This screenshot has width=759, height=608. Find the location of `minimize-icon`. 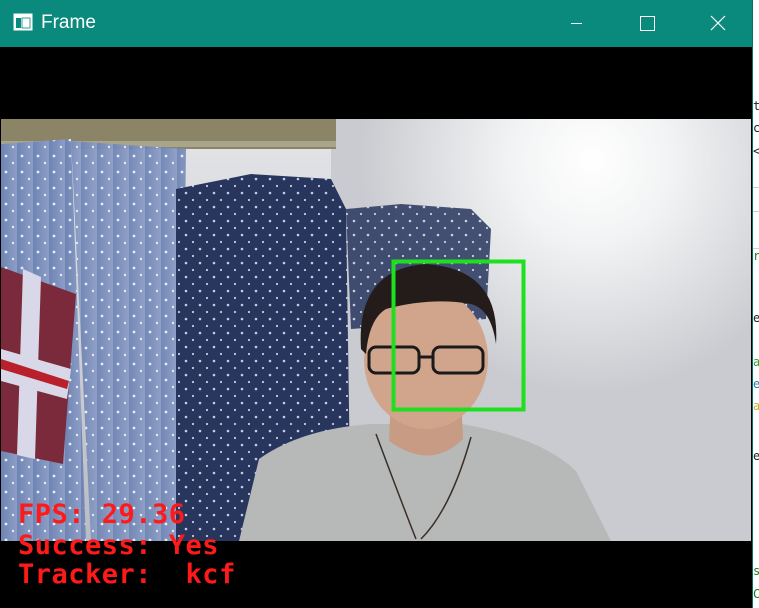

minimize-icon is located at coordinates (576, 23).